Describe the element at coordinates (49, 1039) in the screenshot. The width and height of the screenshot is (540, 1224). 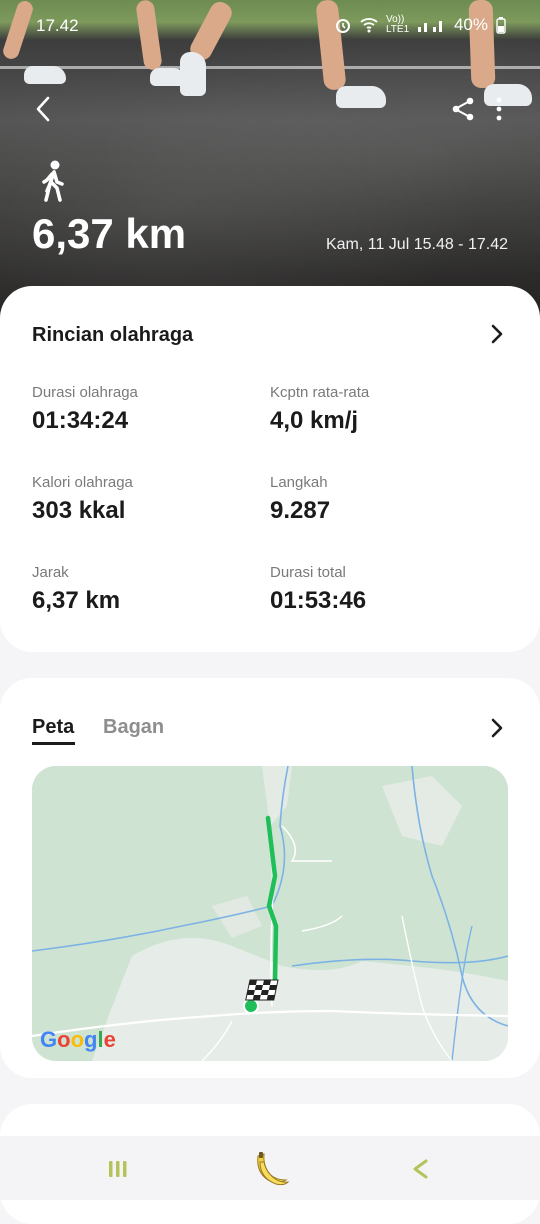
I see `google-logo-letter: G` at that location.